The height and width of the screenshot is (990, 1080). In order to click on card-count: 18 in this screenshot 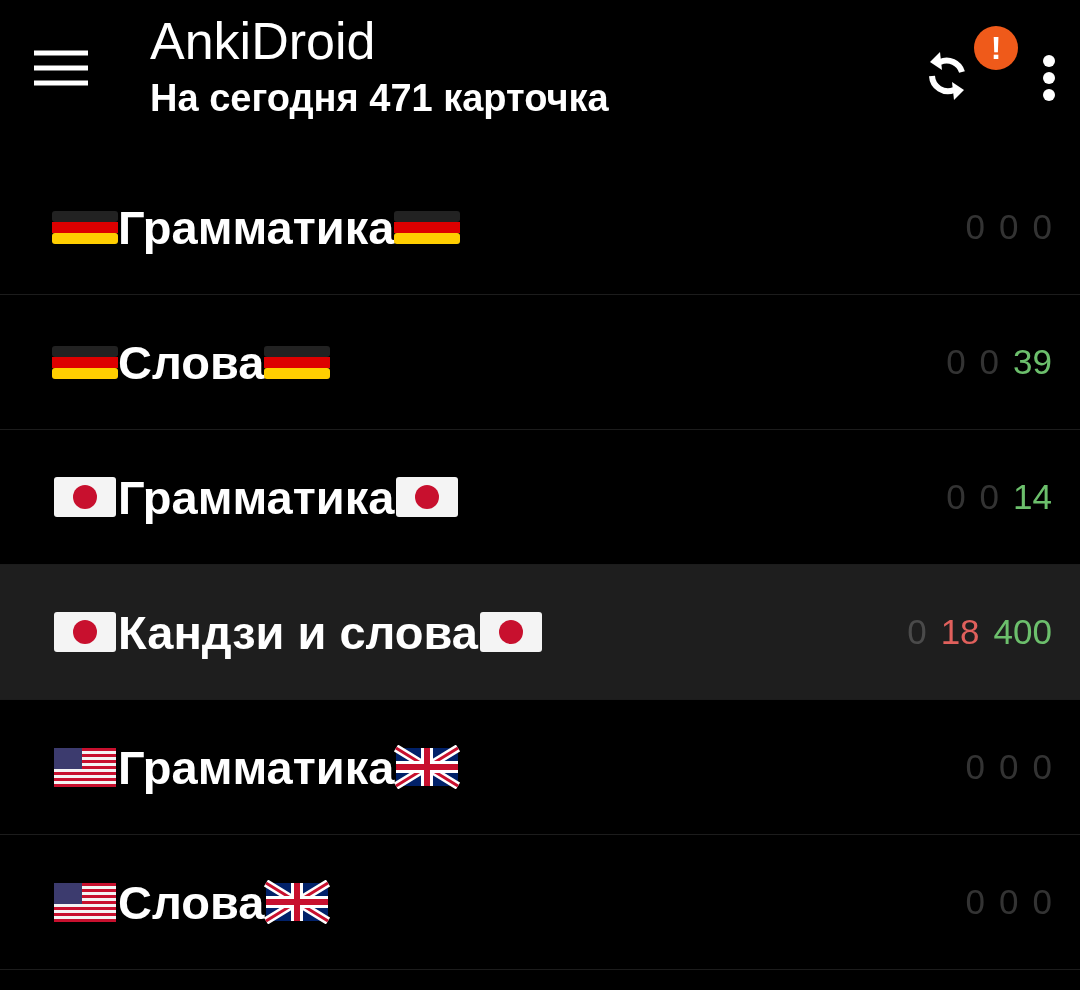, I will do `click(960, 632)`.